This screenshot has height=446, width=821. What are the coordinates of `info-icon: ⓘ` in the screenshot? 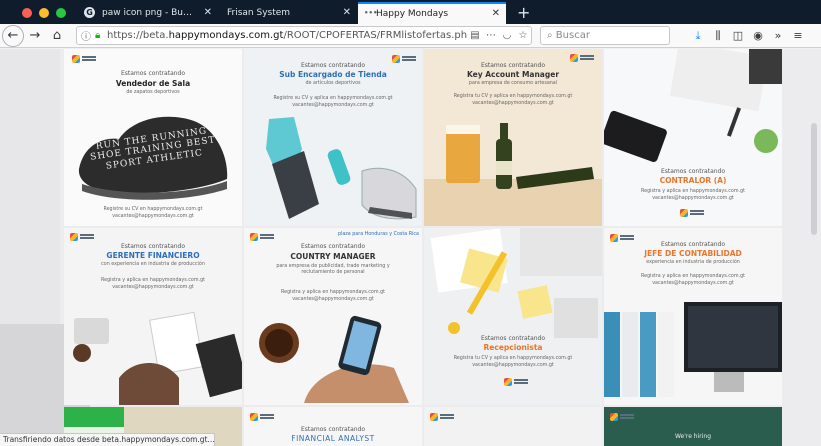 It's located at (88, 35).